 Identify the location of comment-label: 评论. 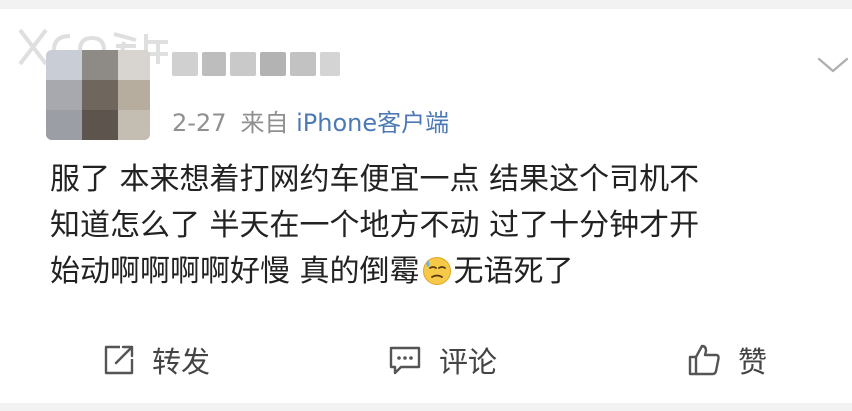
(468, 362).